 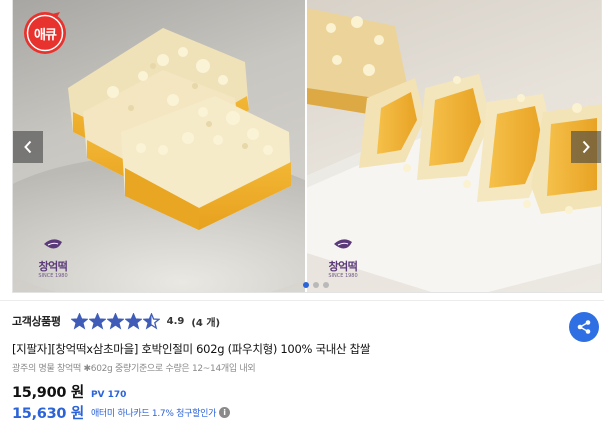 I want to click on sale-sticker: 애큐, so click(x=45, y=33).